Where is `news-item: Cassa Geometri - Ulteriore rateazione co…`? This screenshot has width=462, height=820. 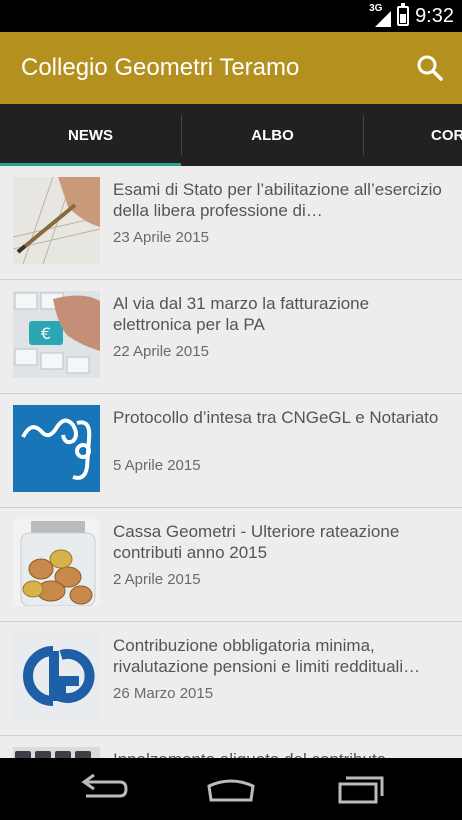
news-item: Cassa Geometri - Ulteriore rateazione co… is located at coordinates (231, 565).